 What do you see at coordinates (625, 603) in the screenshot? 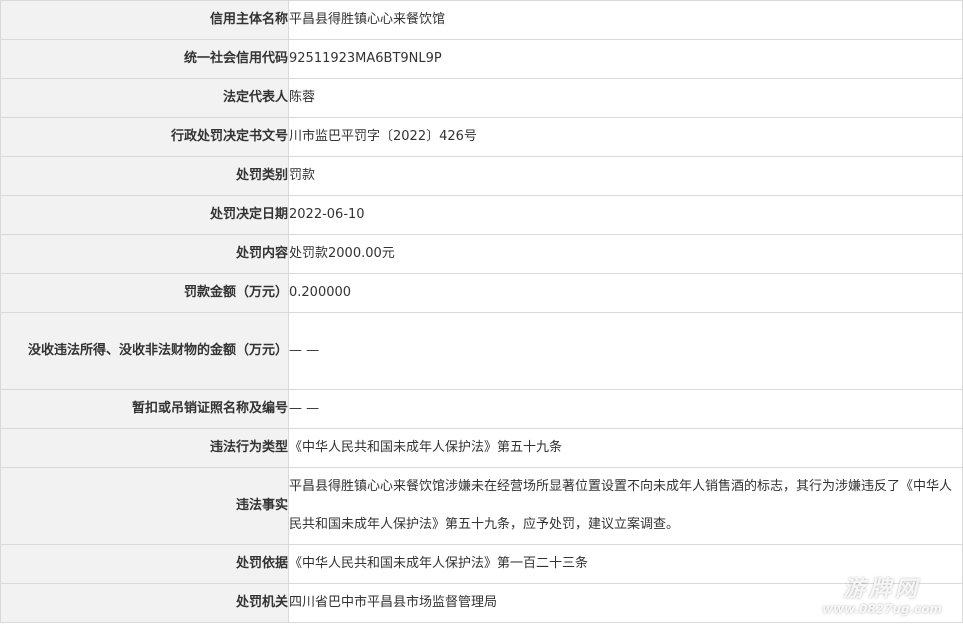
I see `row-value: 四川省巴中市平昌县市场监督管理局` at bounding box center [625, 603].